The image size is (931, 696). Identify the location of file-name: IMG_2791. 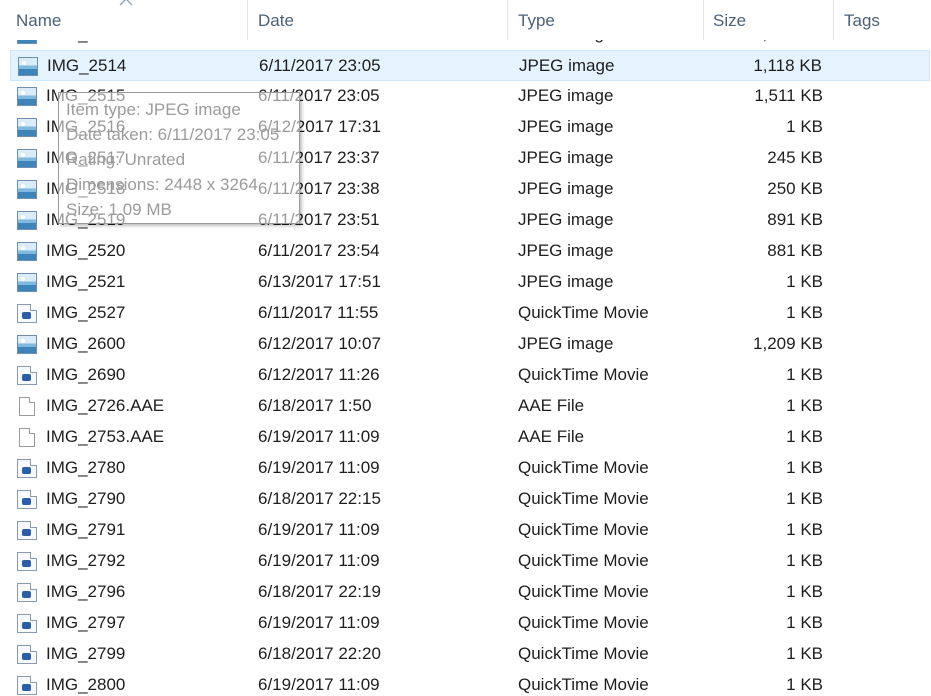
(86, 529).